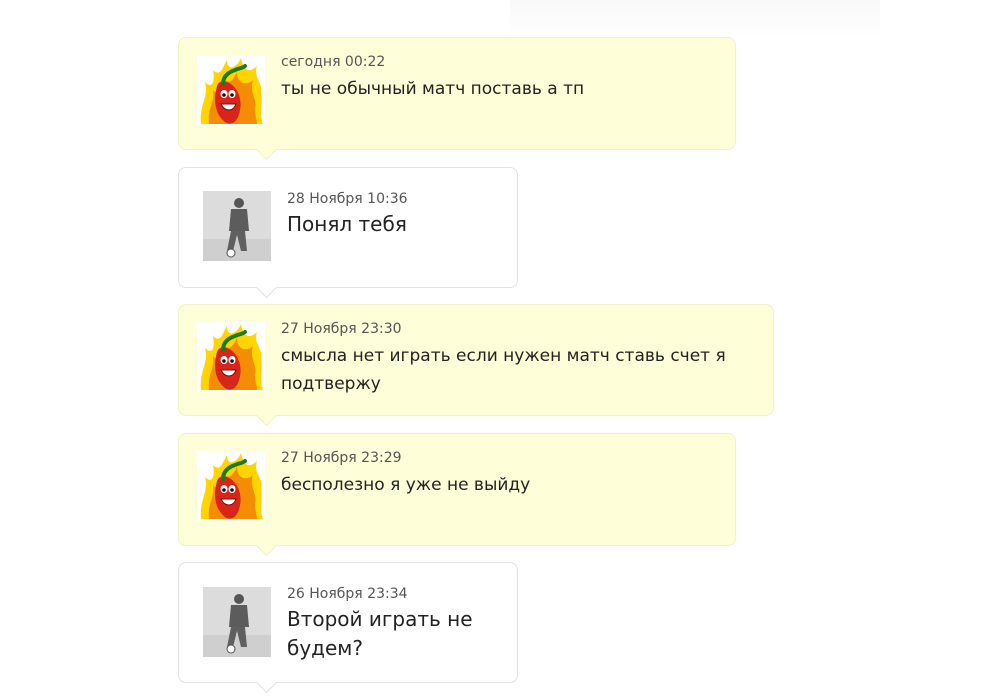 This screenshot has width=1000, height=700. Describe the element at coordinates (347, 199) in the screenshot. I see `message-timestamp: 28 Ноября 10:36` at that location.